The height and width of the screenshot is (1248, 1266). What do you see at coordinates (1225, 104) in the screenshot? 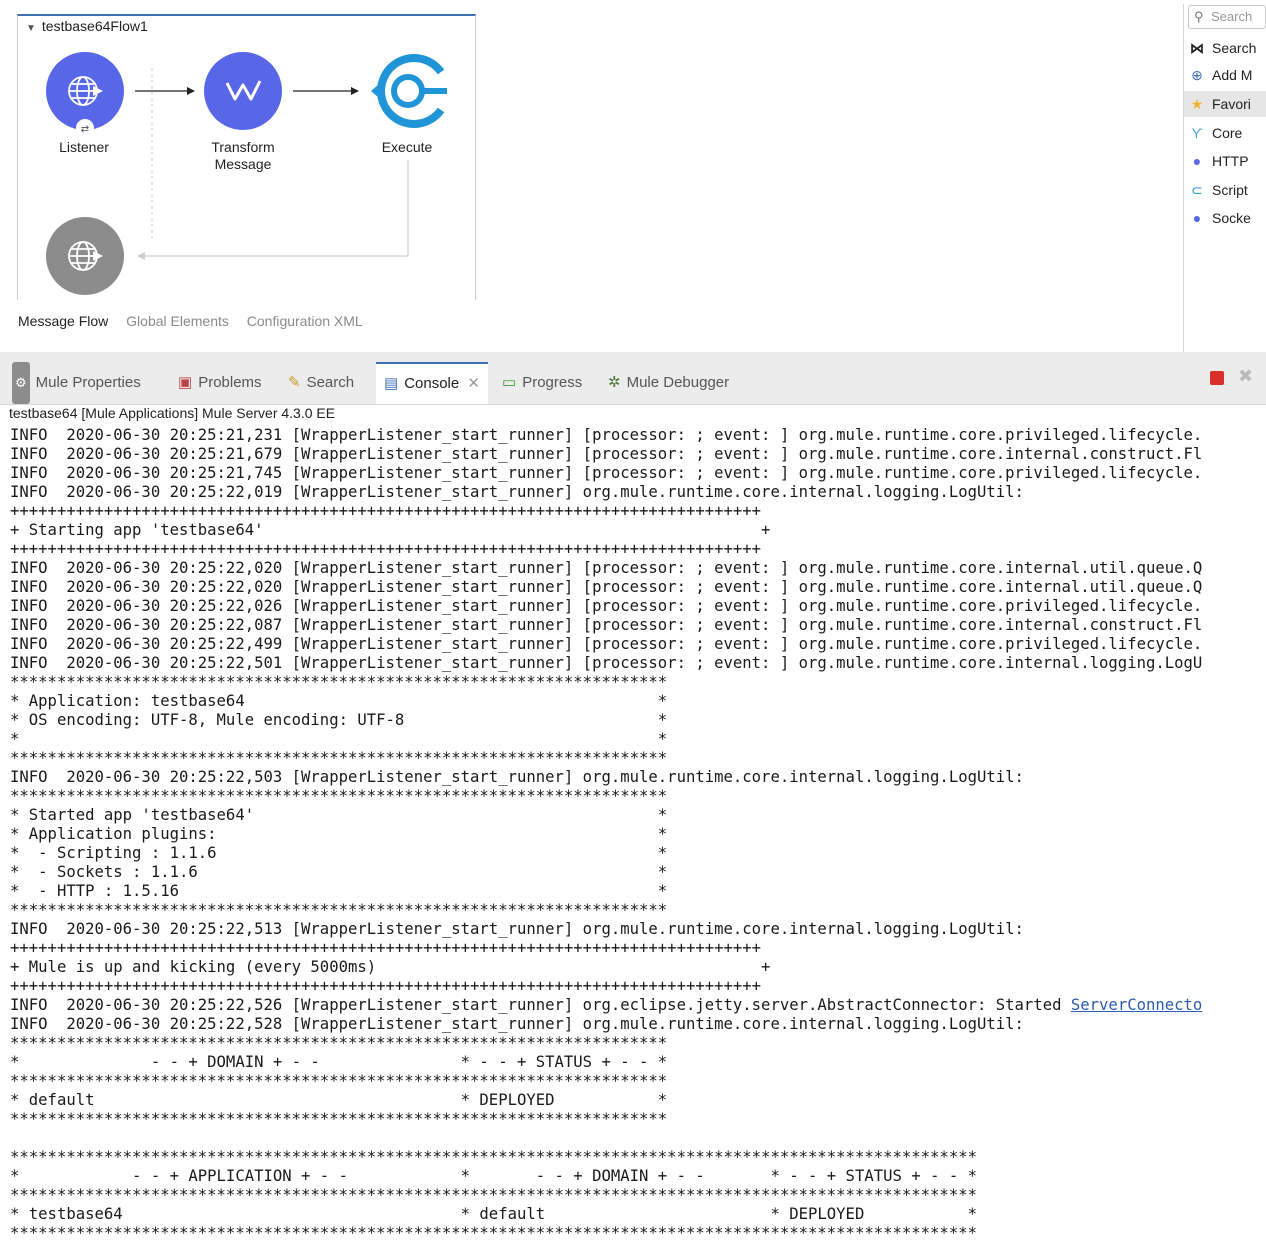
I see `palette-item-favorites: ★ Favori` at bounding box center [1225, 104].